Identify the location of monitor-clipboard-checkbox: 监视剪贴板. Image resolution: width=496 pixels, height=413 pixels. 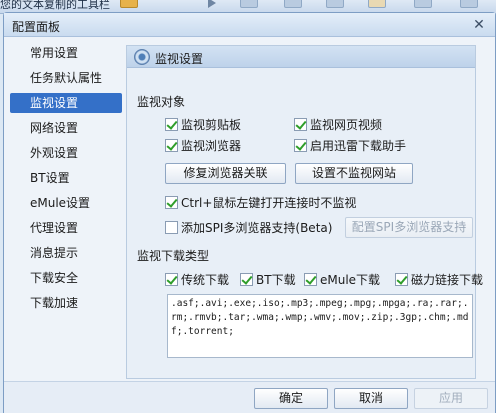
(203, 124).